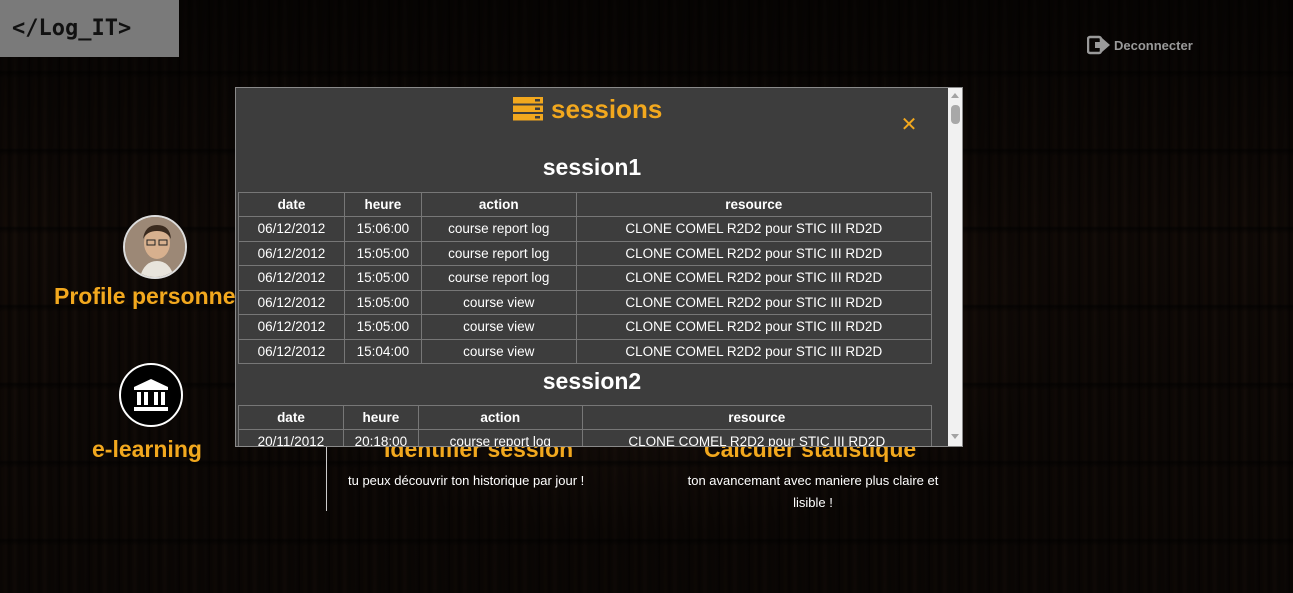 Image resolution: width=1293 pixels, height=593 pixels. Describe the element at coordinates (955, 436) in the screenshot. I see `scroll-down-icon` at that location.